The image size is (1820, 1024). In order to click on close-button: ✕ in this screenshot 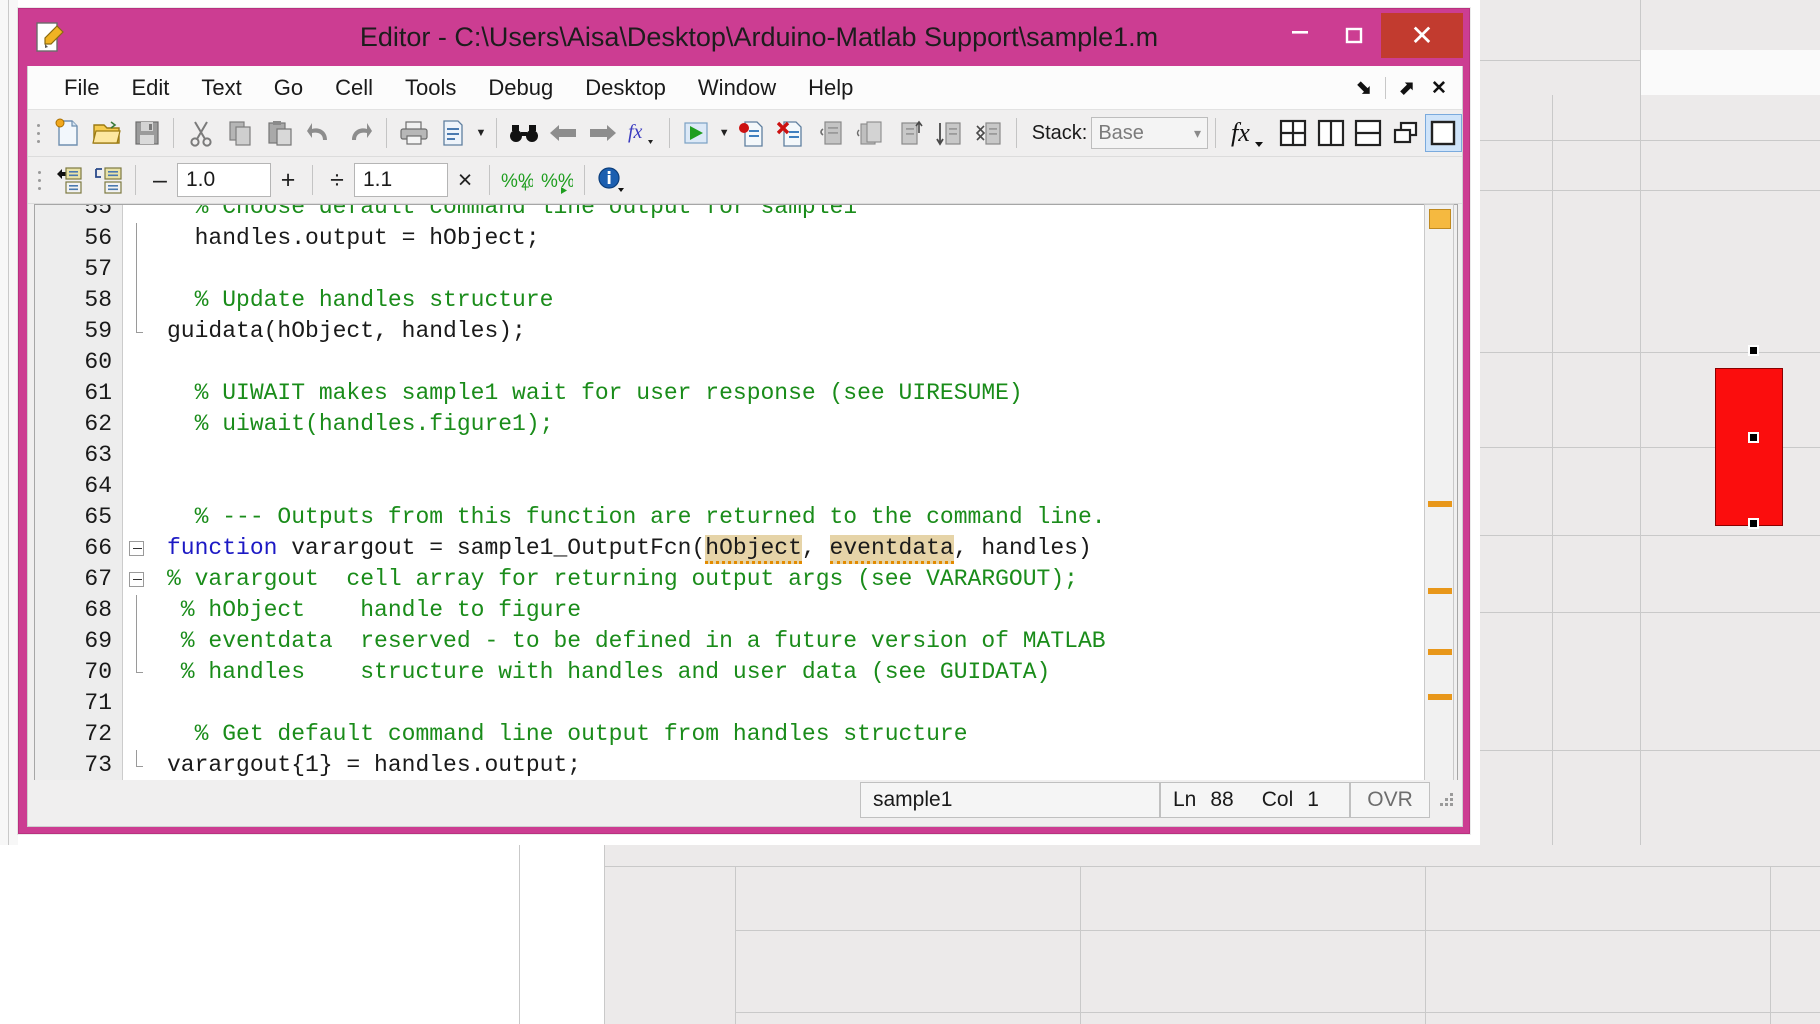, I will do `click(1422, 35)`.